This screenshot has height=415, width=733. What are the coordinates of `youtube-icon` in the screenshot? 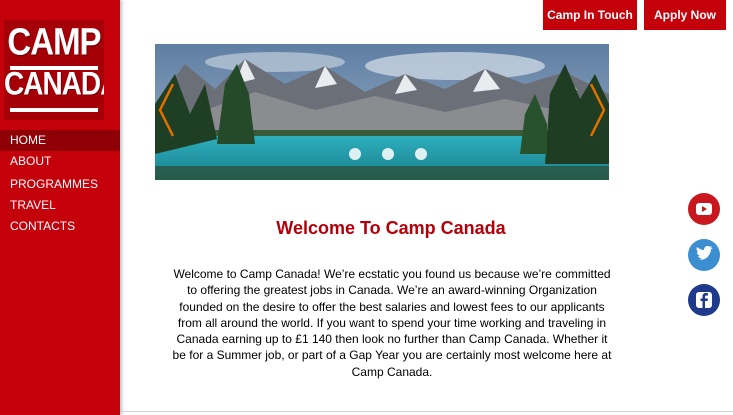 It's located at (704, 209).